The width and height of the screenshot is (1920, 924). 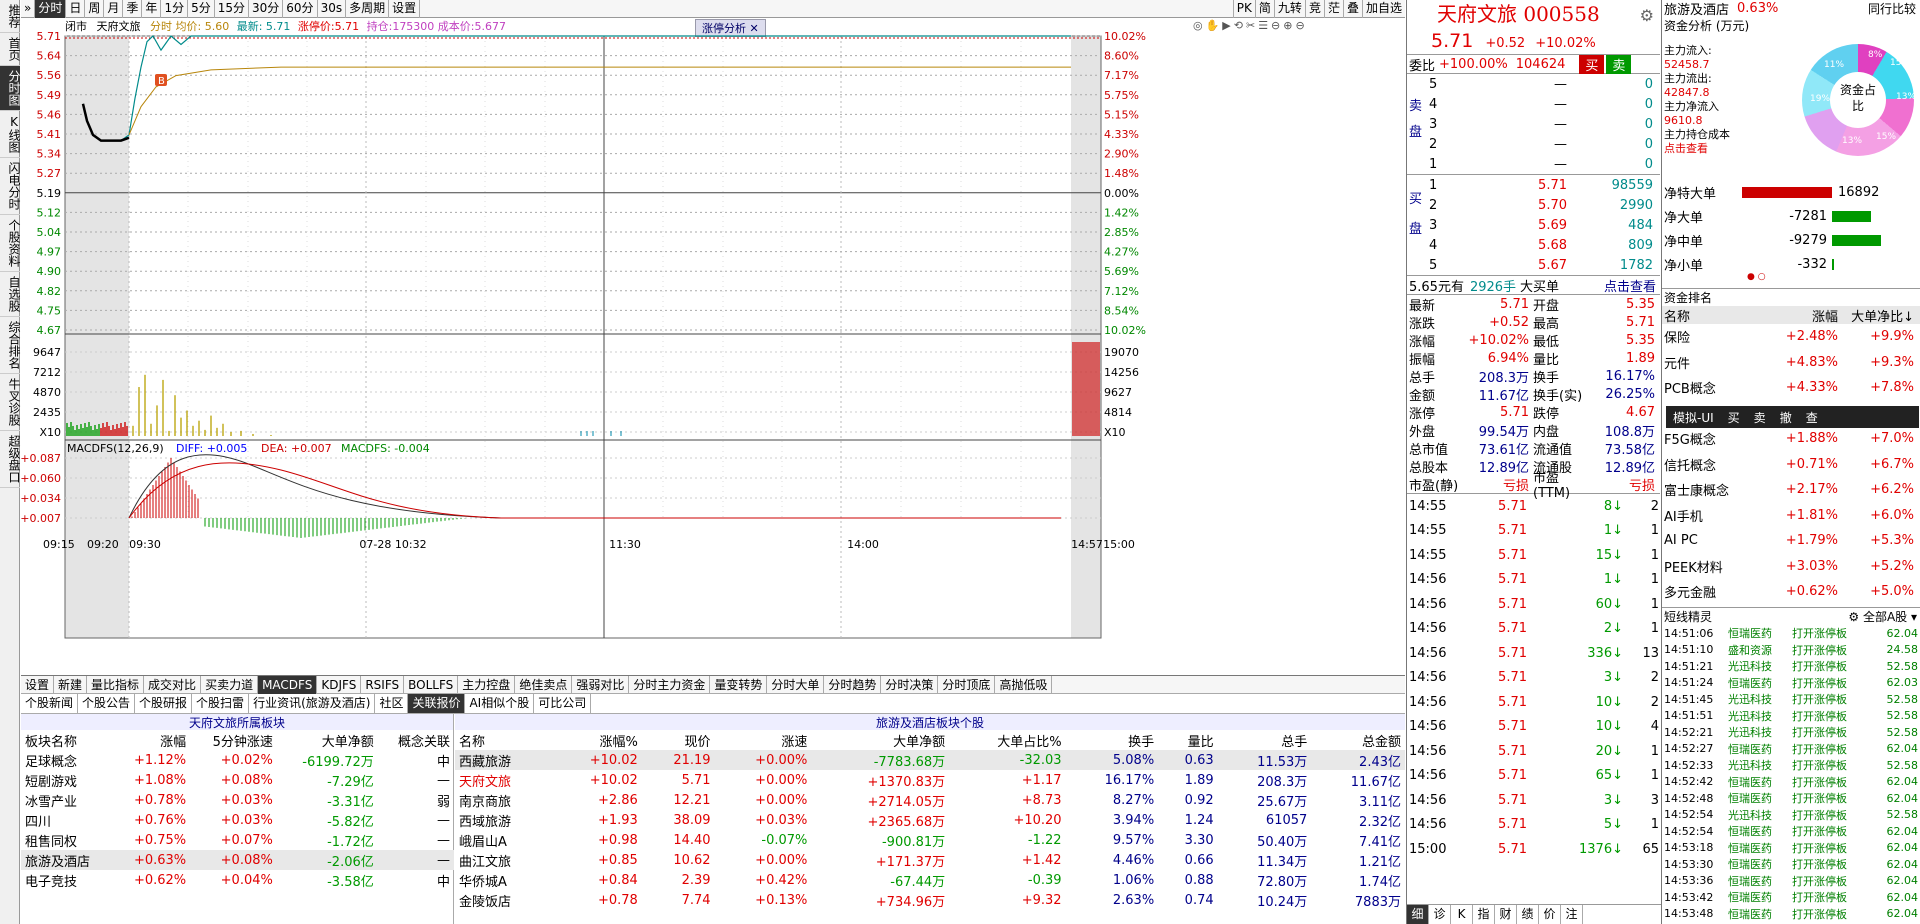 I want to click on short-row: 14:51:24 恒瑞医药 打开涨停板 62.03, so click(x=1791, y=683).